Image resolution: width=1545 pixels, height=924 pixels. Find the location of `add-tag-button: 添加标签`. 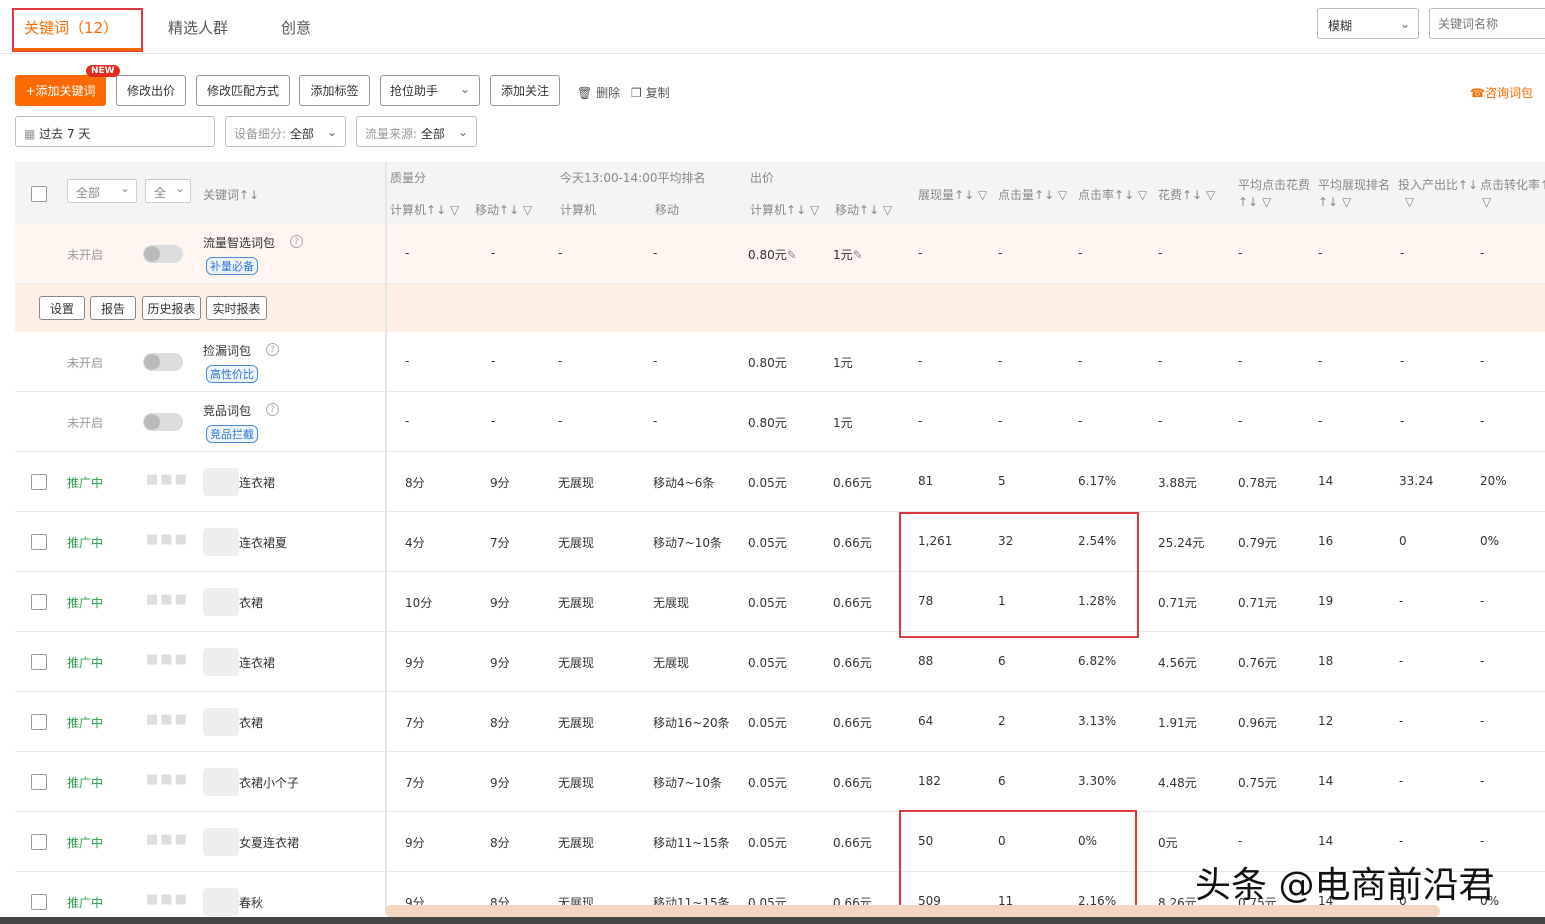

add-tag-button: 添加标签 is located at coordinates (334, 90).